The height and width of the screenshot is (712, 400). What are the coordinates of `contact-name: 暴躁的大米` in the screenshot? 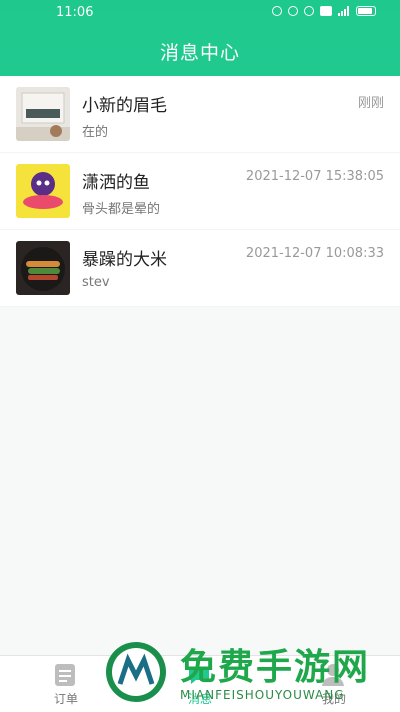 It's located at (124, 260).